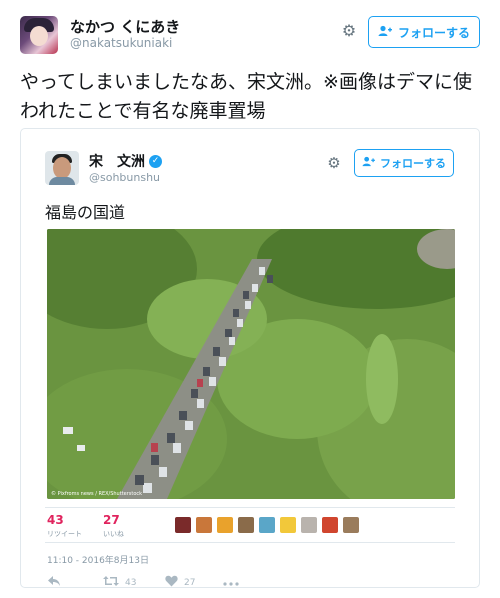 The width and height of the screenshot is (500, 598). Describe the element at coordinates (111, 582) in the screenshot. I see `retweet-icon` at that location.